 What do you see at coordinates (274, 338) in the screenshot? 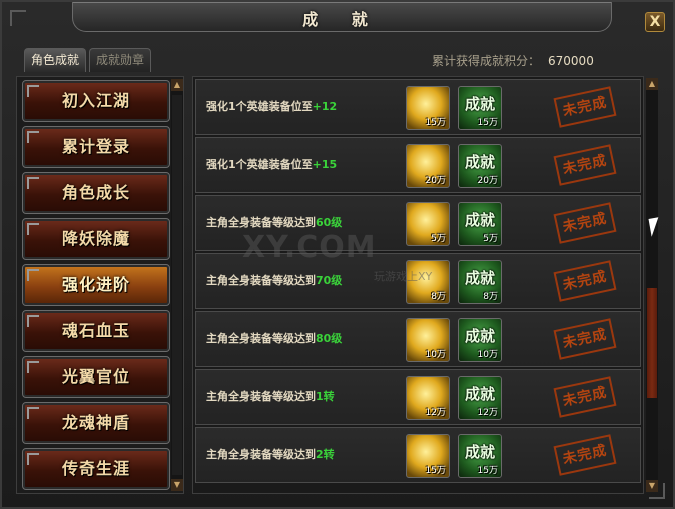
I see `achievement-description: 主角全身装备等级达到80级` at bounding box center [274, 338].